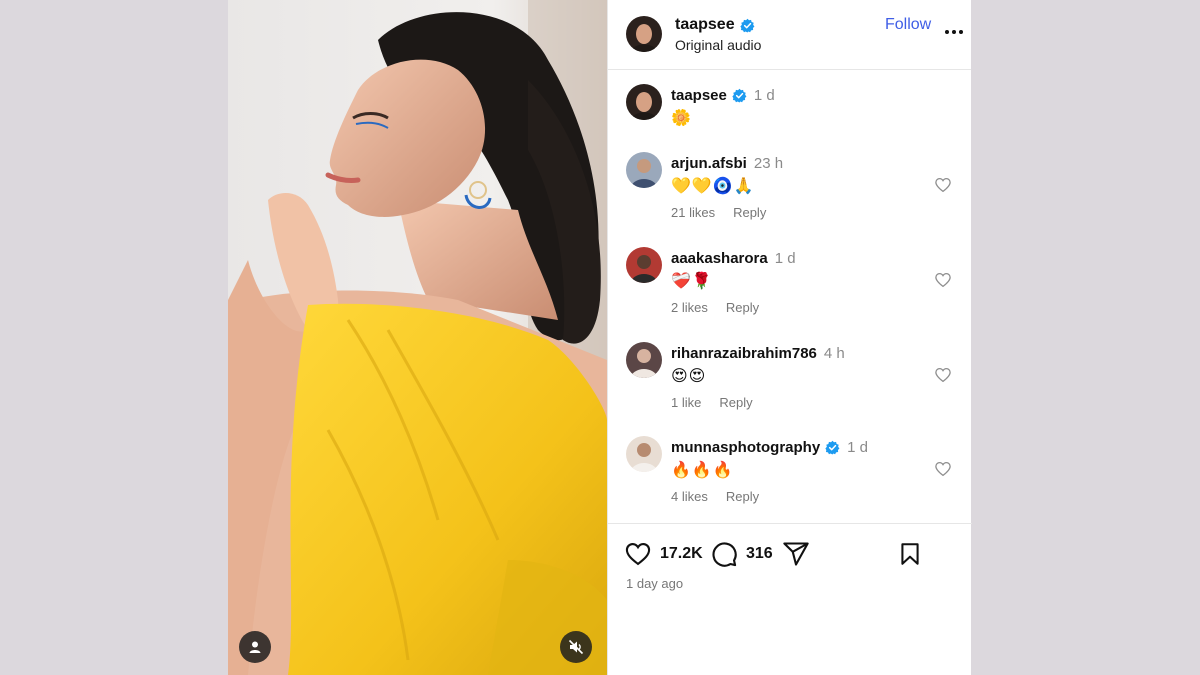 Image resolution: width=1200 pixels, height=675 pixels. I want to click on muted-icon, so click(576, 647).